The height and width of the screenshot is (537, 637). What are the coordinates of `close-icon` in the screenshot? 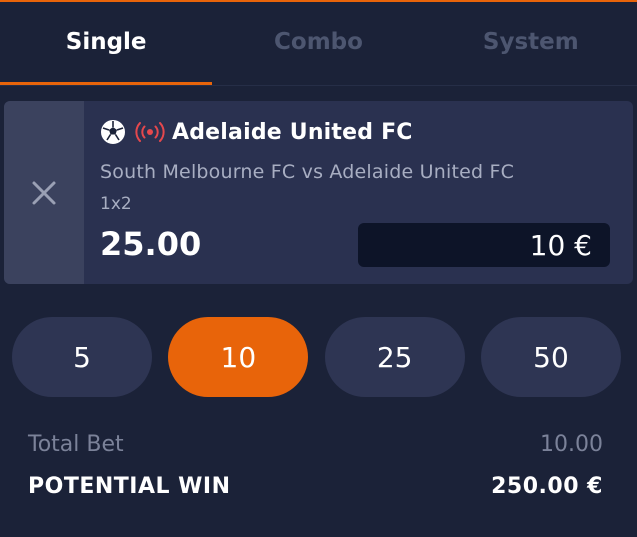 It's located at (44, 192).